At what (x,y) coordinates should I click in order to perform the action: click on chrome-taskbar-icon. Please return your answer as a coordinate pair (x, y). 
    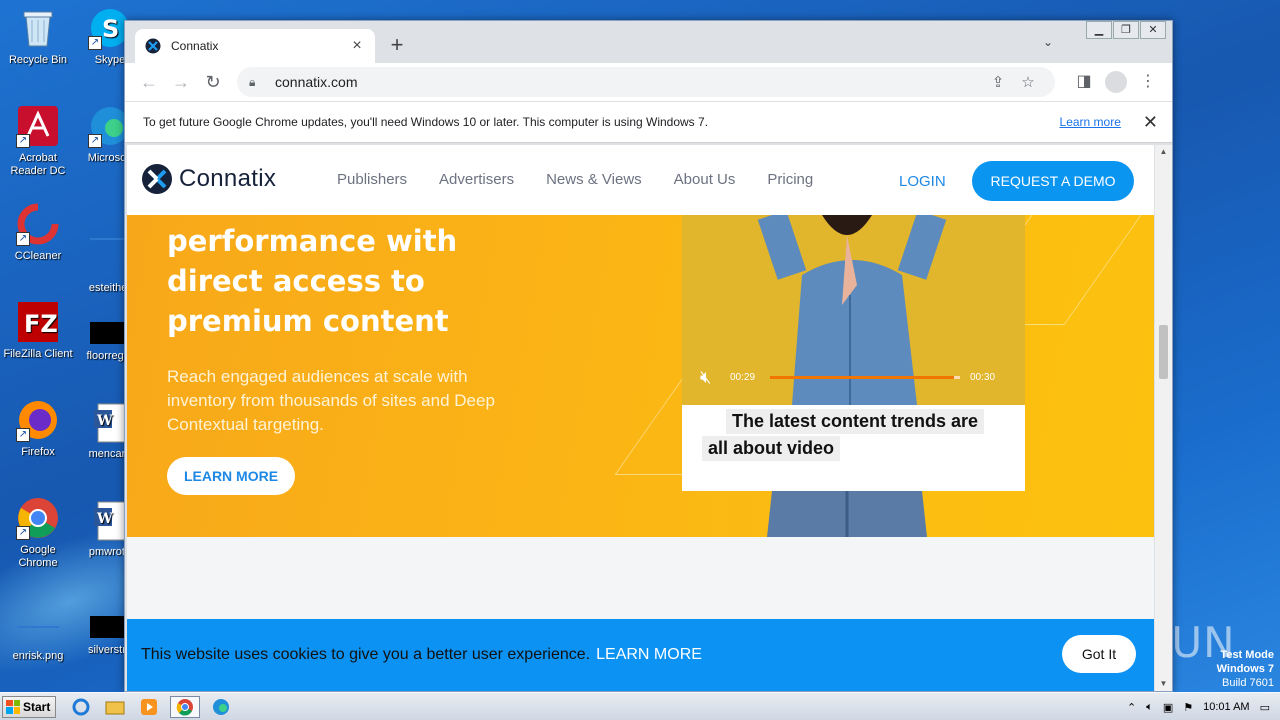
    Looking at the image, I should click on (185, 706).